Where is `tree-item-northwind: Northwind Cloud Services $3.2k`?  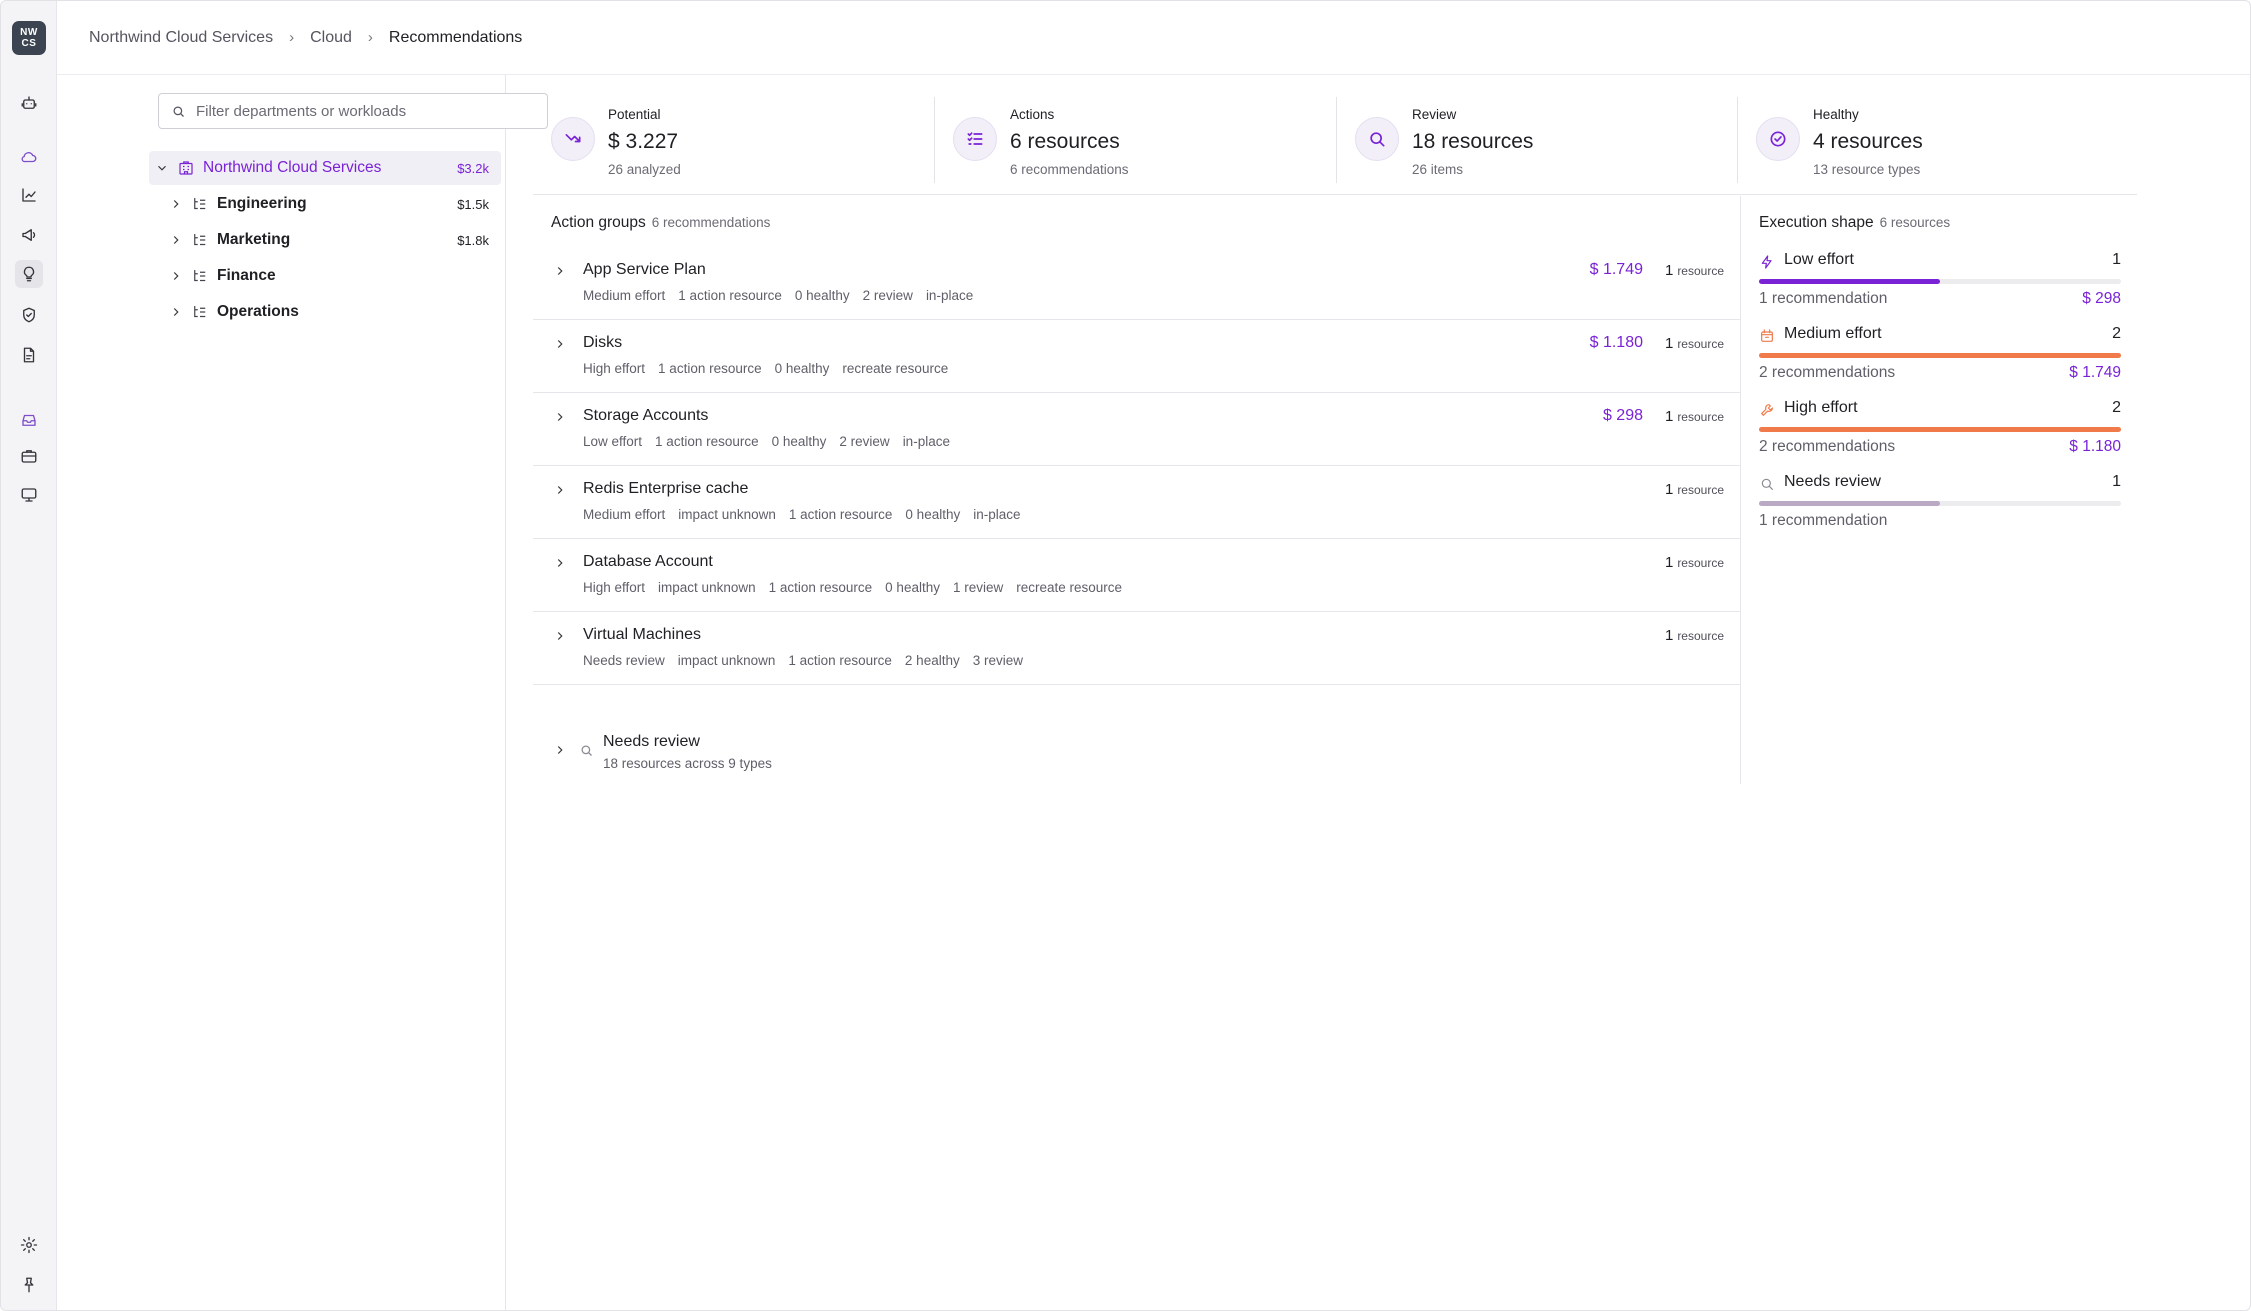 tree-item-northwind: Northwind Cloud Services $3.2k is located at coordinates (325, 168).